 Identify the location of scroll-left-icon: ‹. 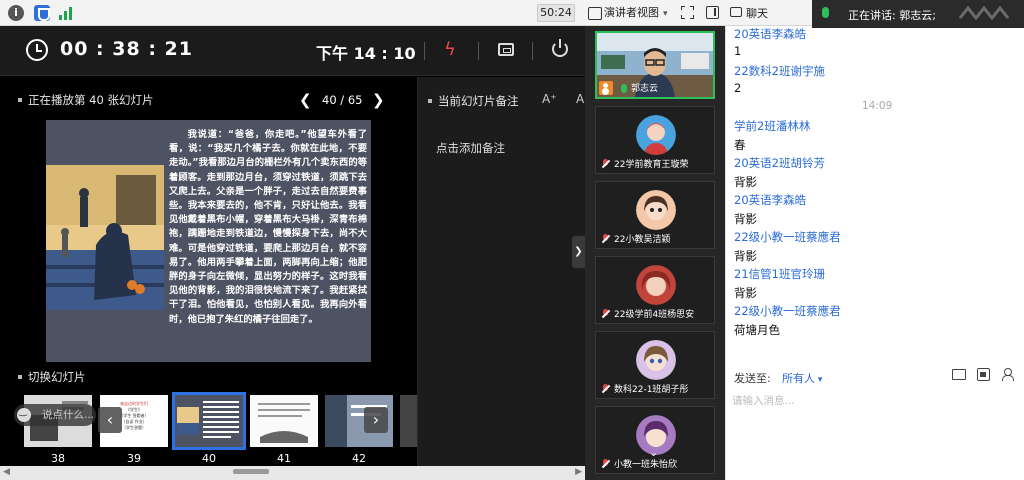
(110, 420).